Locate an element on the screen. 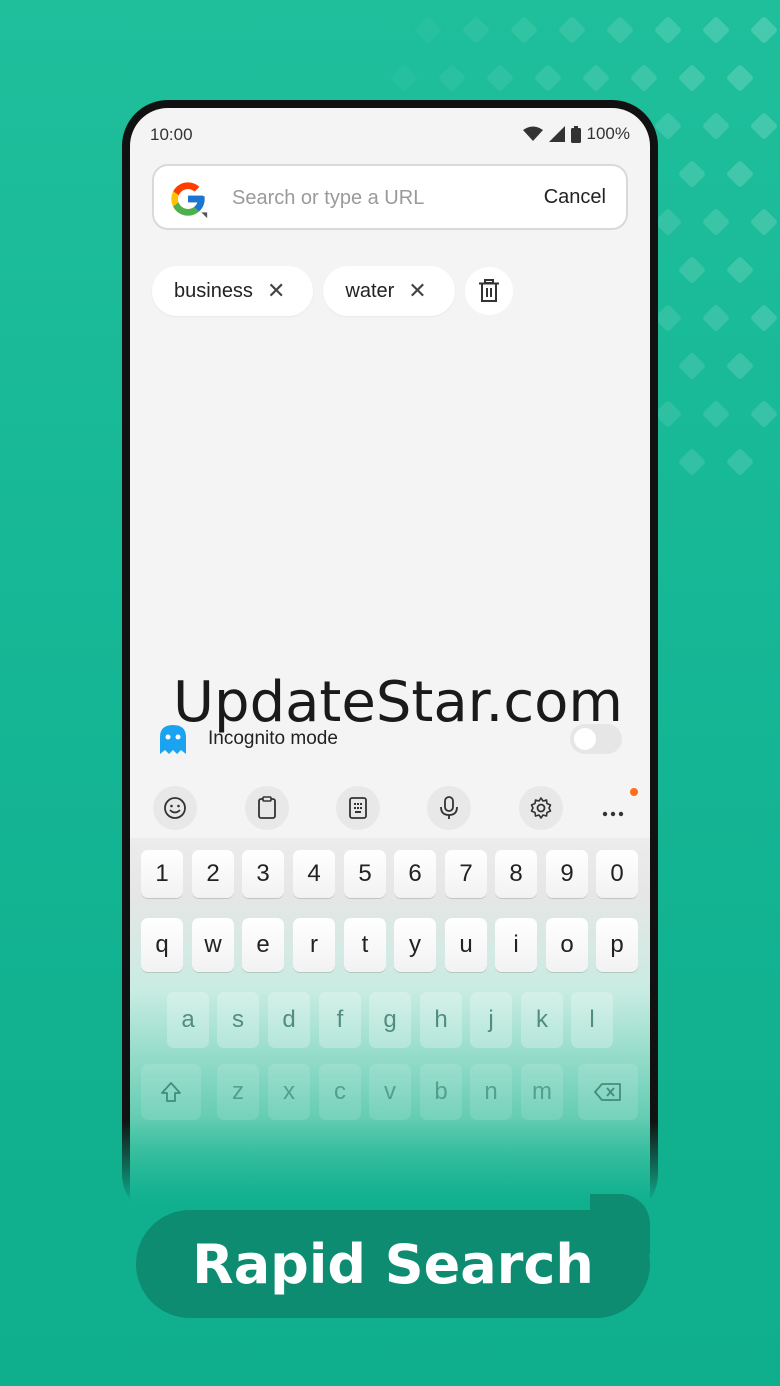 This screenshot has width=780, height=1386. key-h: h is located at coordinates (441, 1020).